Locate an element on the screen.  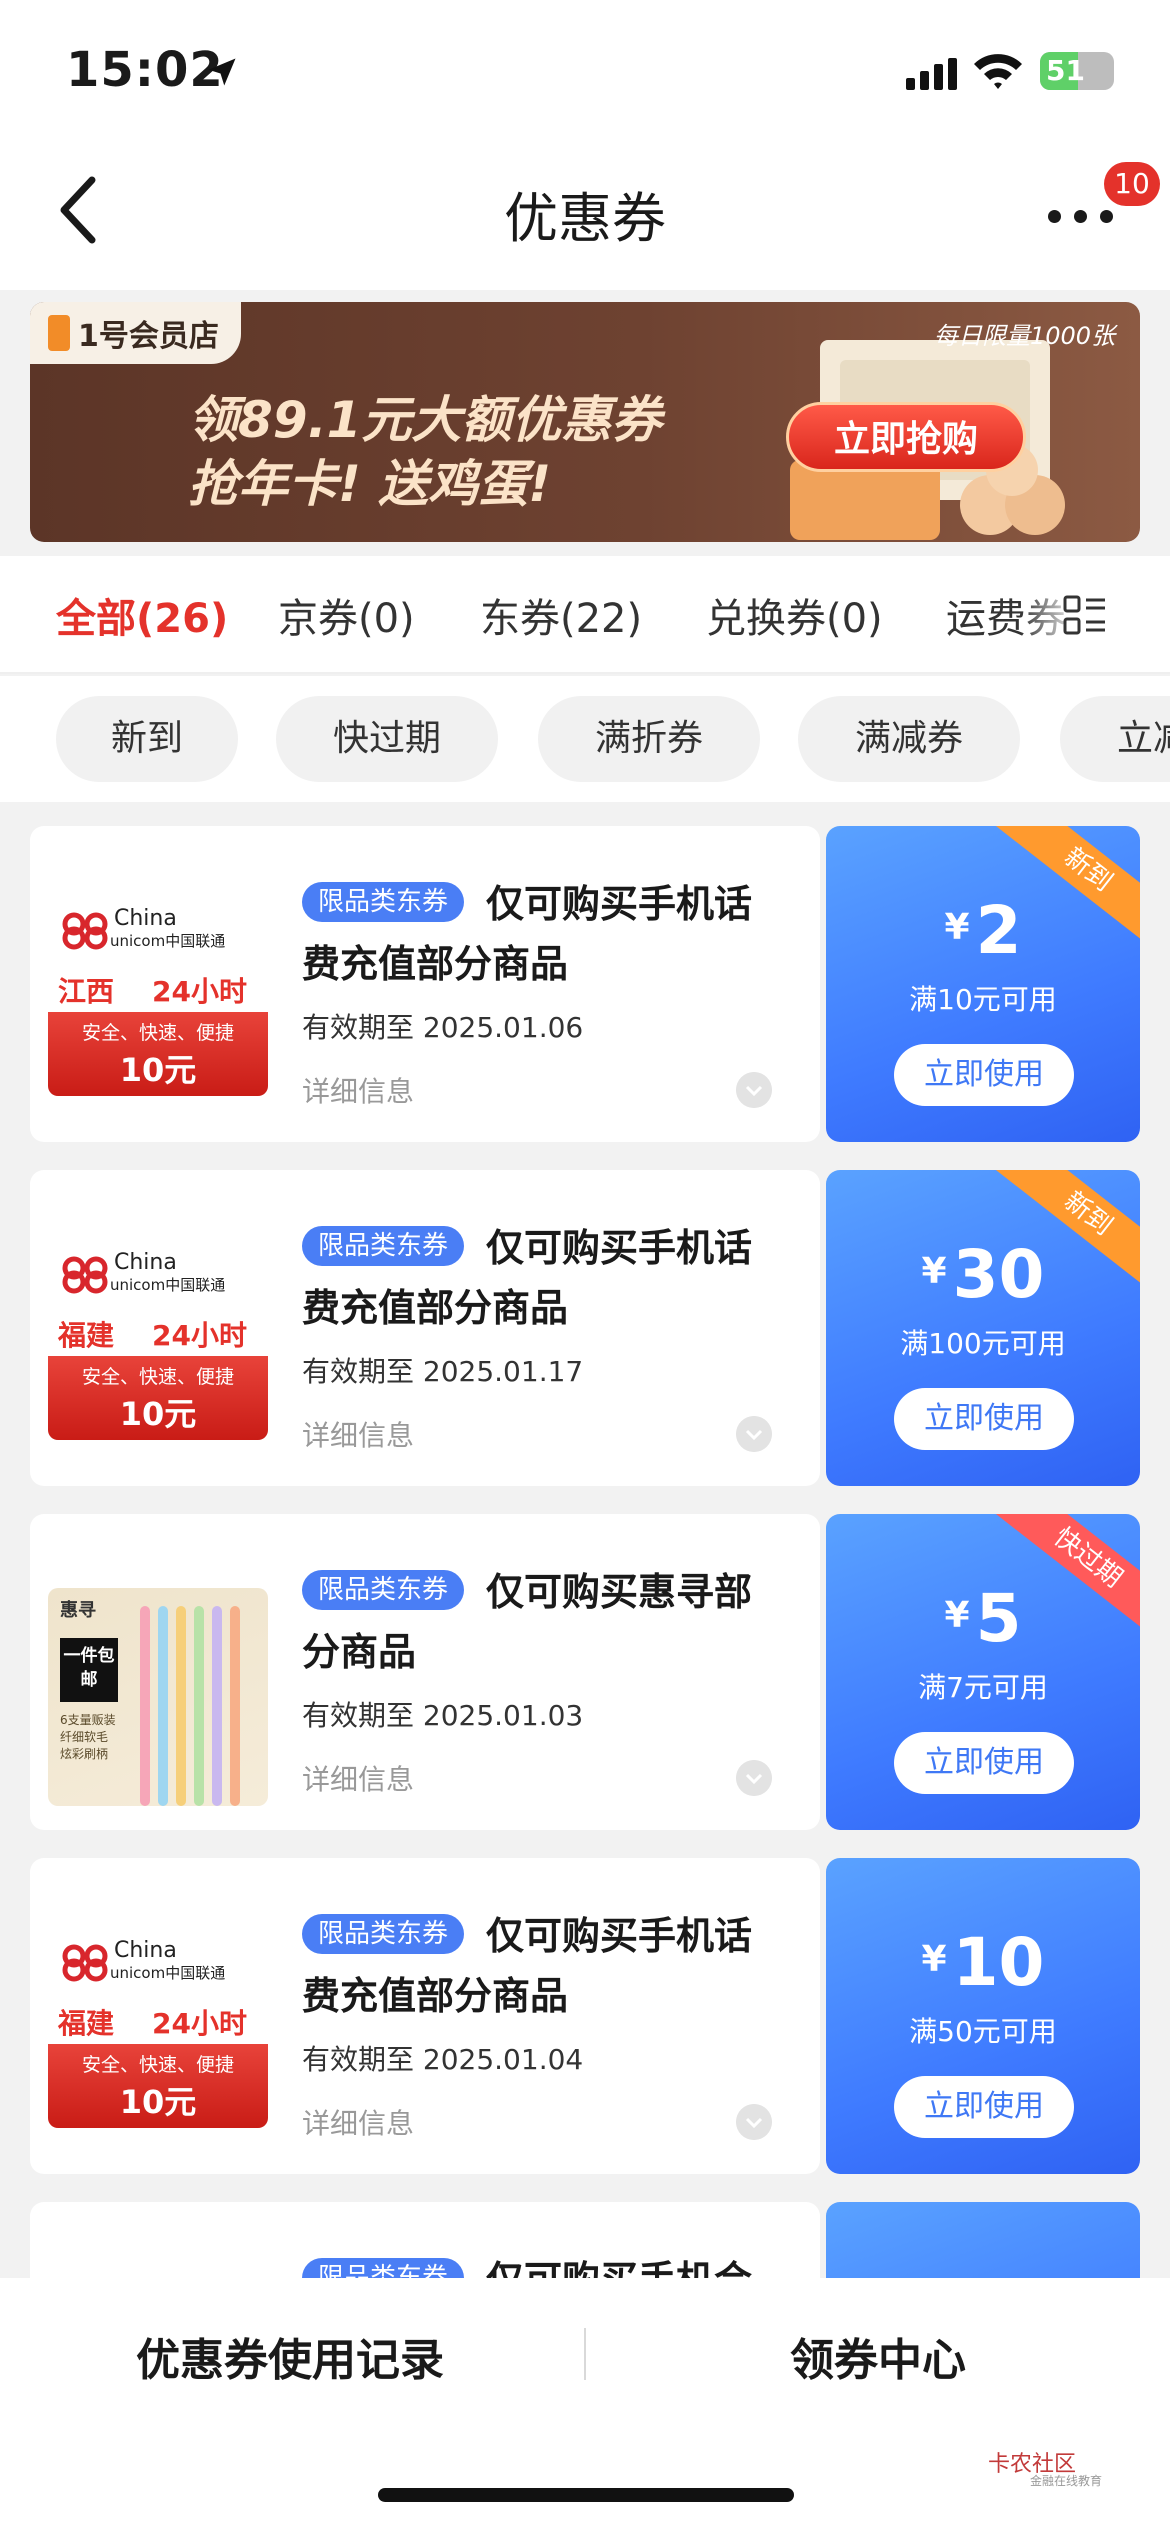
coupon-product-image: China unicom中国联通 福建 24小时 安全、快速、便捷 10元 is located at coordinates (158, 2029).